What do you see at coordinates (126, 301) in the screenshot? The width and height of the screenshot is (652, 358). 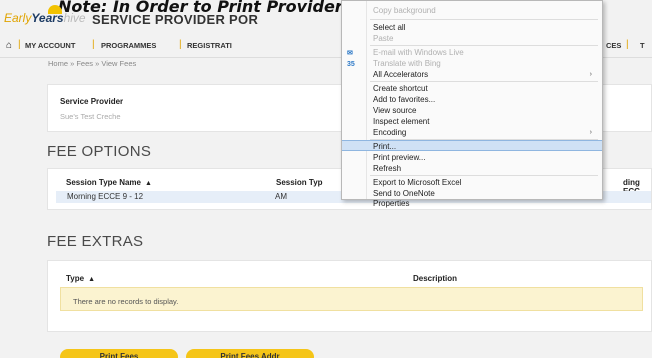 I see `empty-records-message: There are no records to display.` at bounding box center [126, 301].